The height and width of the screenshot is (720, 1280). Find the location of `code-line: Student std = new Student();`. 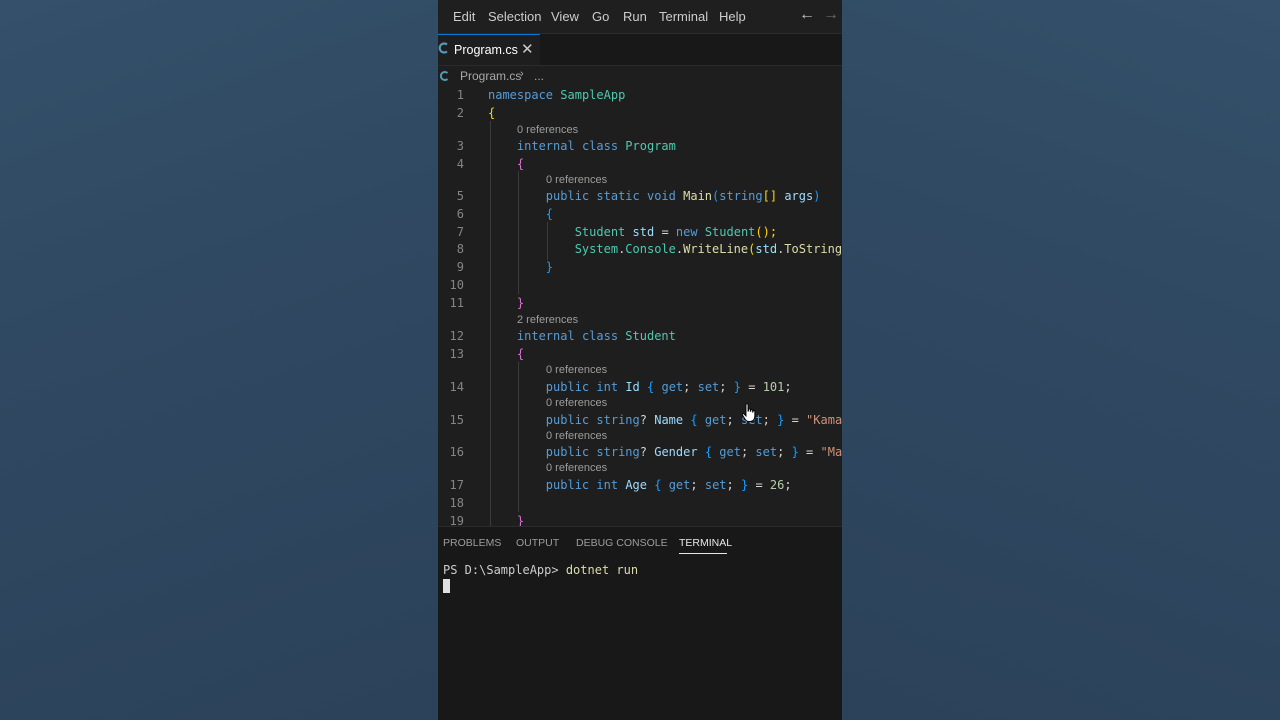

code-line: Student std = new Student(); is located at coordinates (632, 232).